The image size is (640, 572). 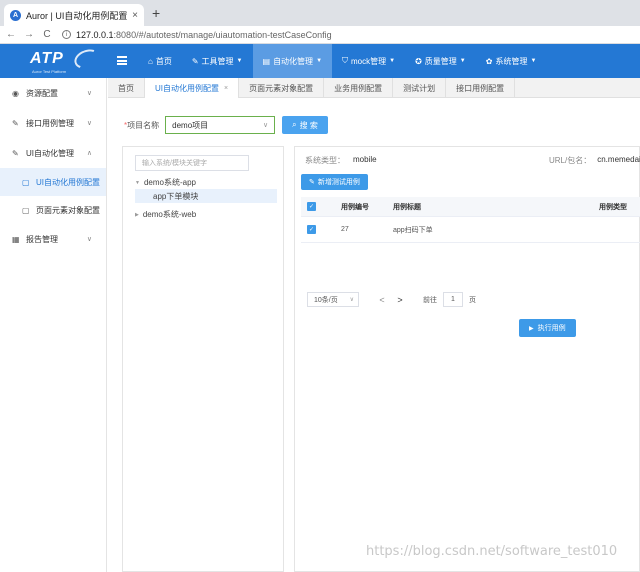 What do you see at coordinates (122, 60) in the screenshot?
I see `menu-toggle-icon` at bounding box center [122, 60].